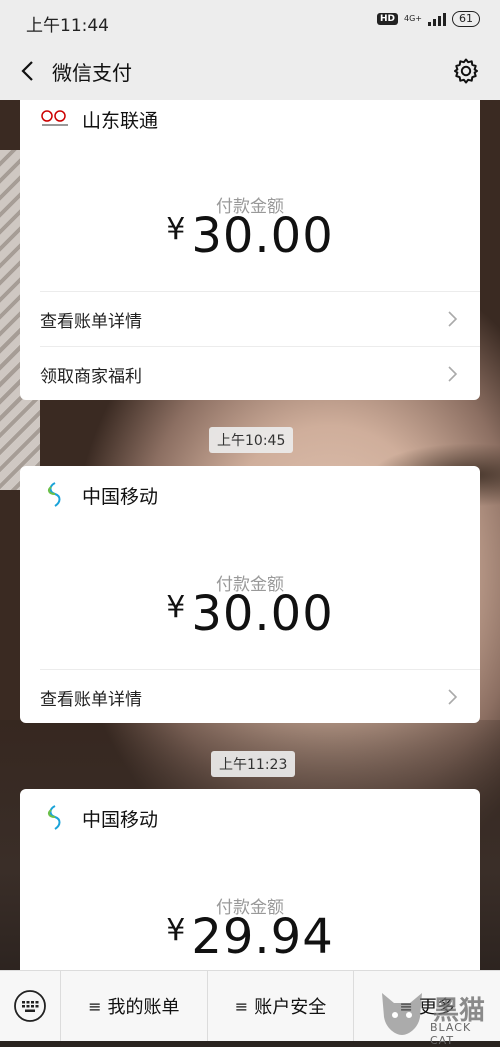 The height and width of the screenshot is (1047, 500). Describe the element at coordinates (413, 18) in the screenshot. I see `network-type: 4G+` at that location.